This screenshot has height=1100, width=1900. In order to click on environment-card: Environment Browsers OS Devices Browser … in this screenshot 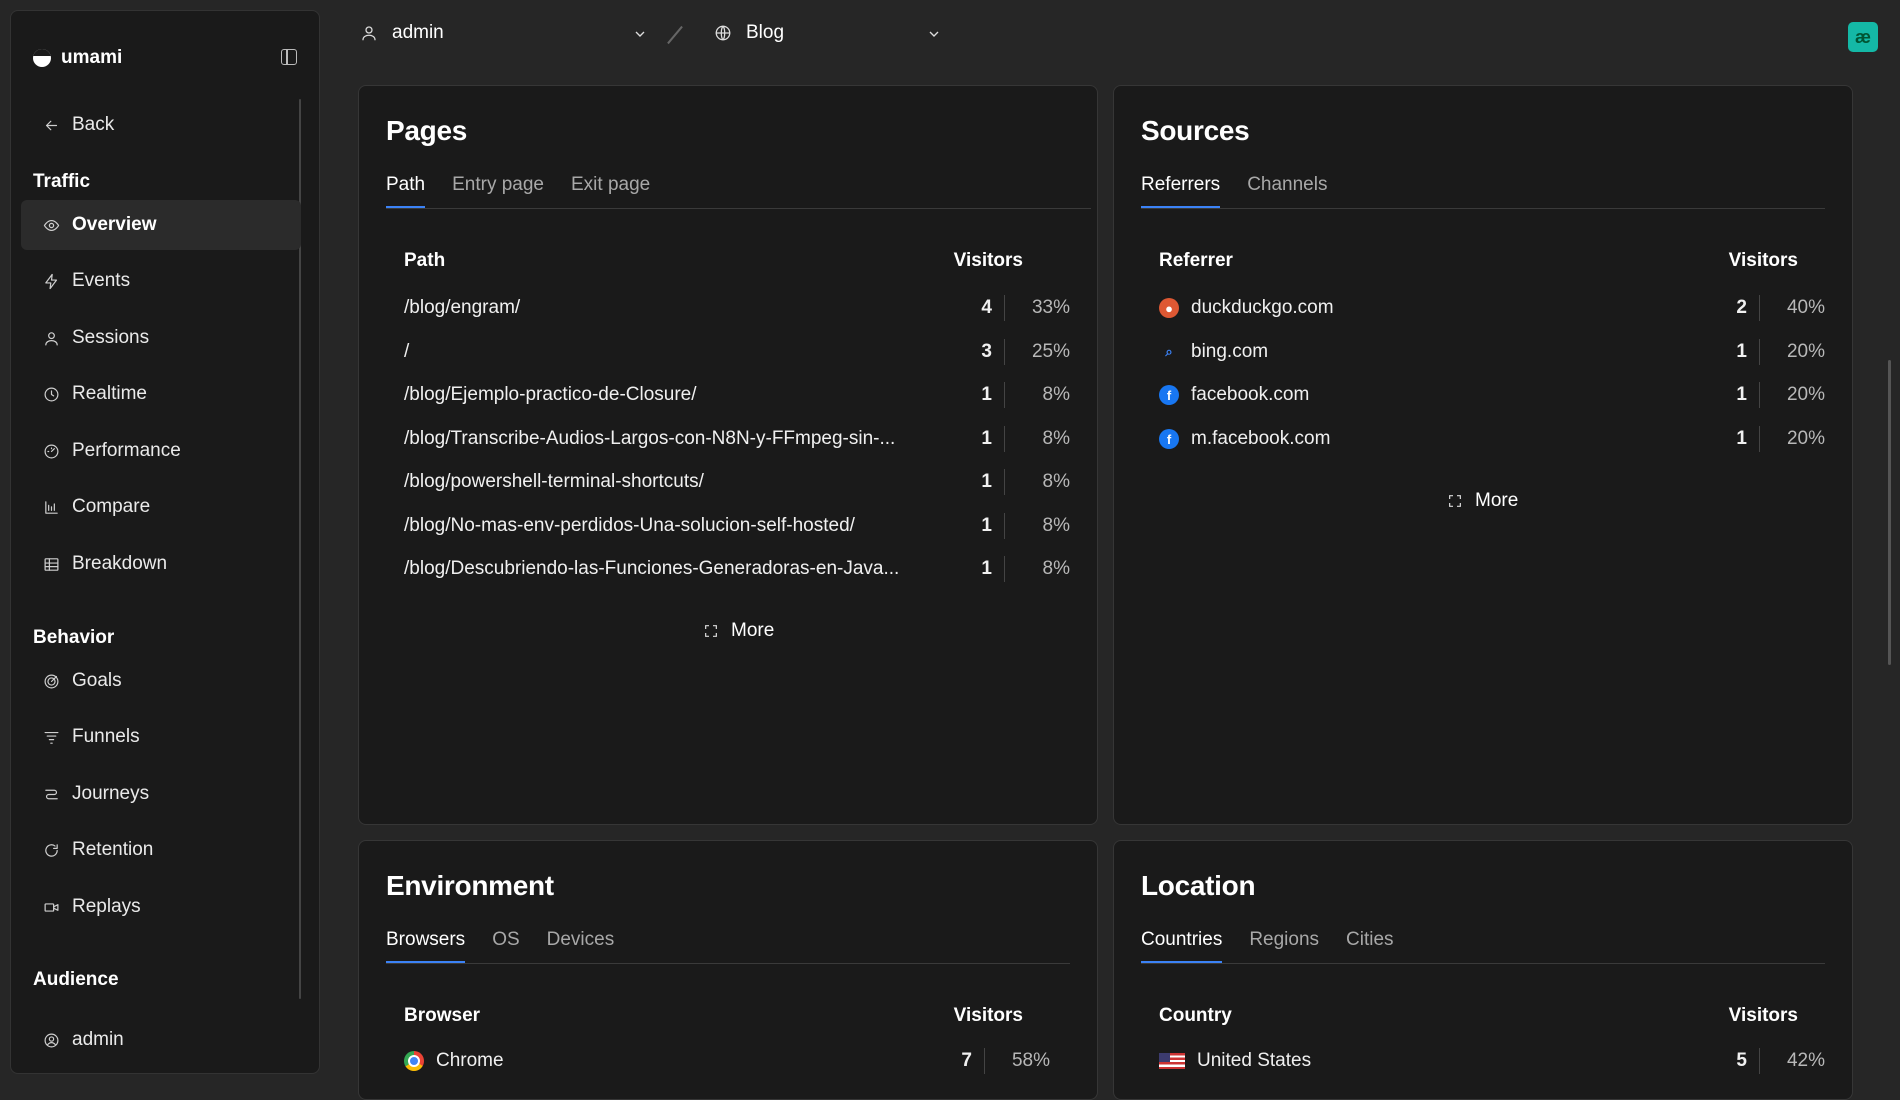, I will do `click(728, 970)`.